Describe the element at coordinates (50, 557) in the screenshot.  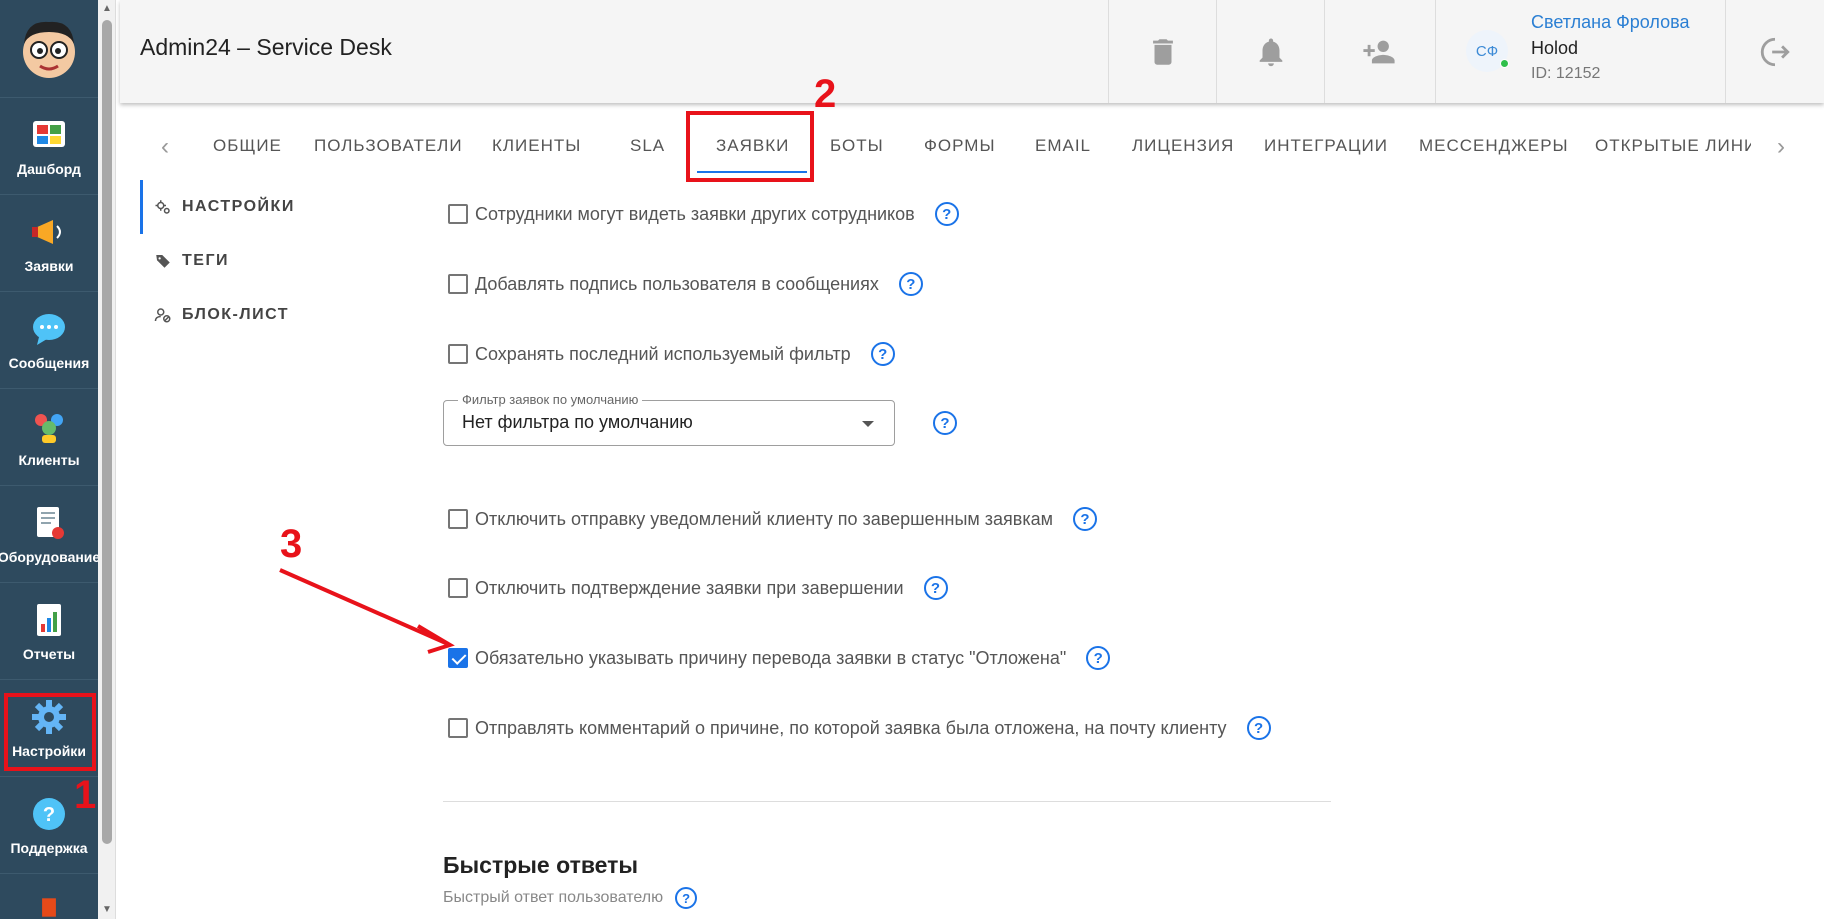
I see `nav-label: Оборудование` at that location.